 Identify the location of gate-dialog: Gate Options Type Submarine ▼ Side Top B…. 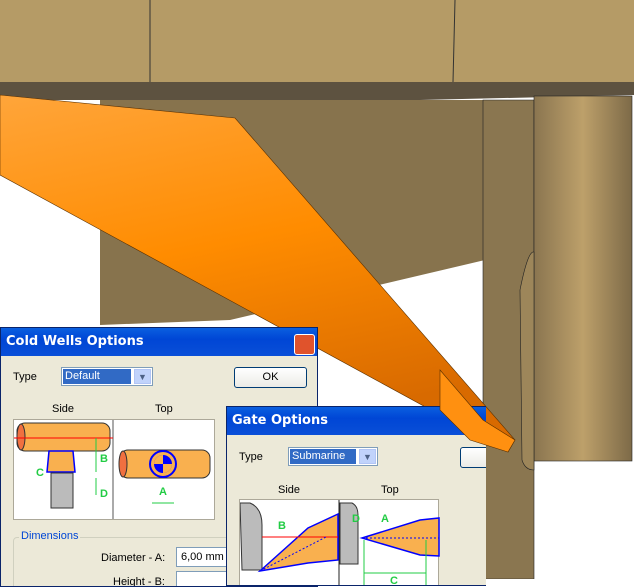
(356, 496).